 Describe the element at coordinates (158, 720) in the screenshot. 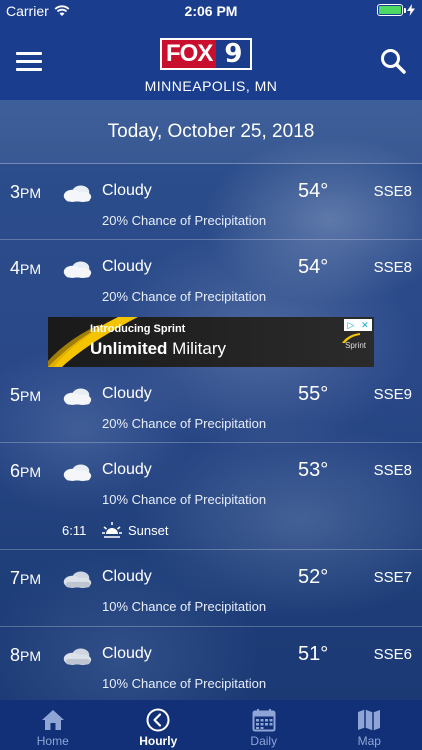

I see `clock-icon` at that location.